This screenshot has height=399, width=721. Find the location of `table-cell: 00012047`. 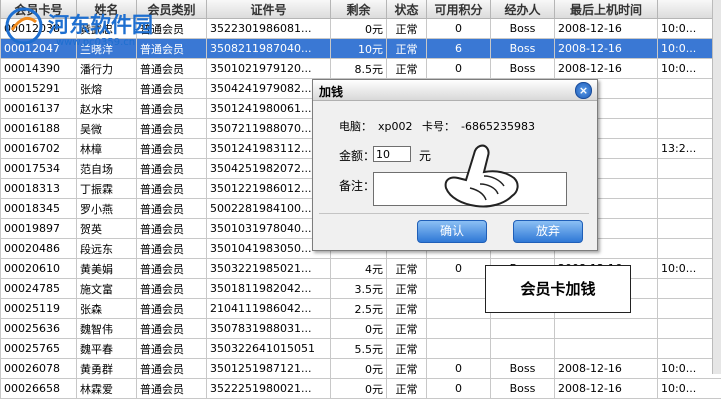

table-cell: 00012047 is located at coordinates (39, 49).